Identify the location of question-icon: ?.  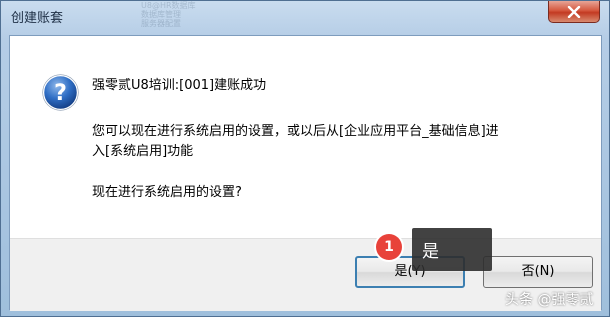
(60, 92).